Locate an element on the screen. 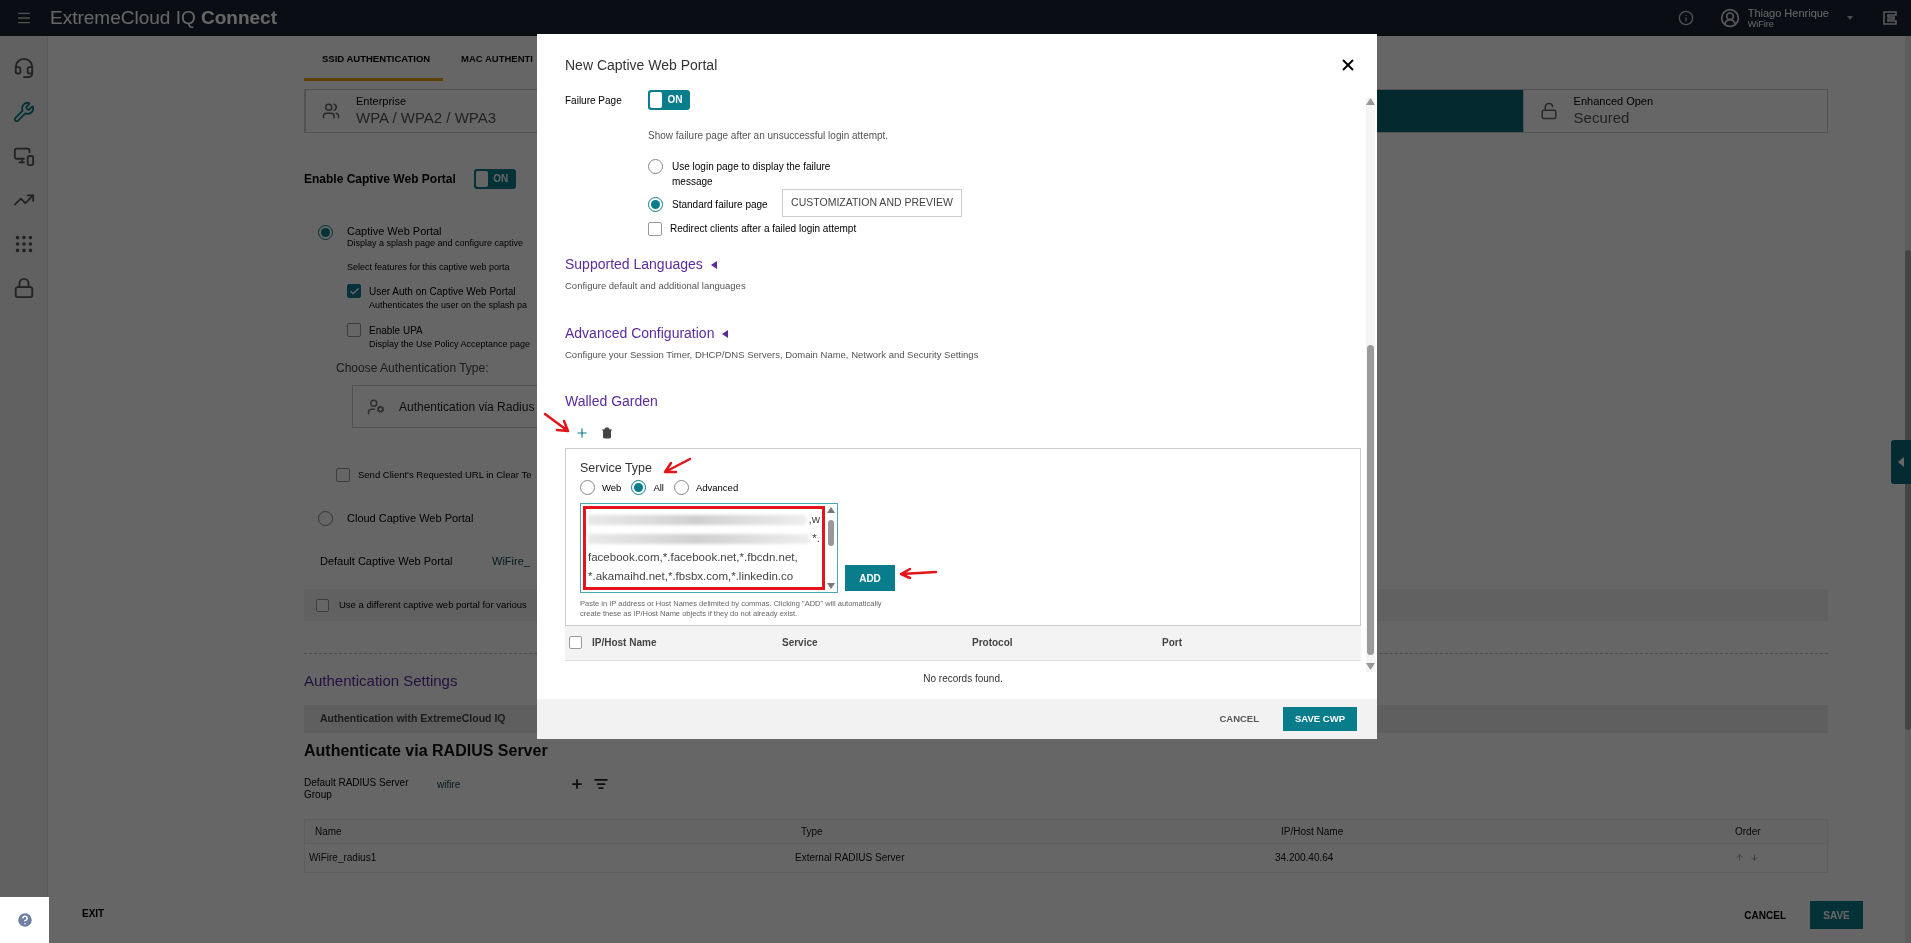  column-header: Name is located at coordinates (328, 831).